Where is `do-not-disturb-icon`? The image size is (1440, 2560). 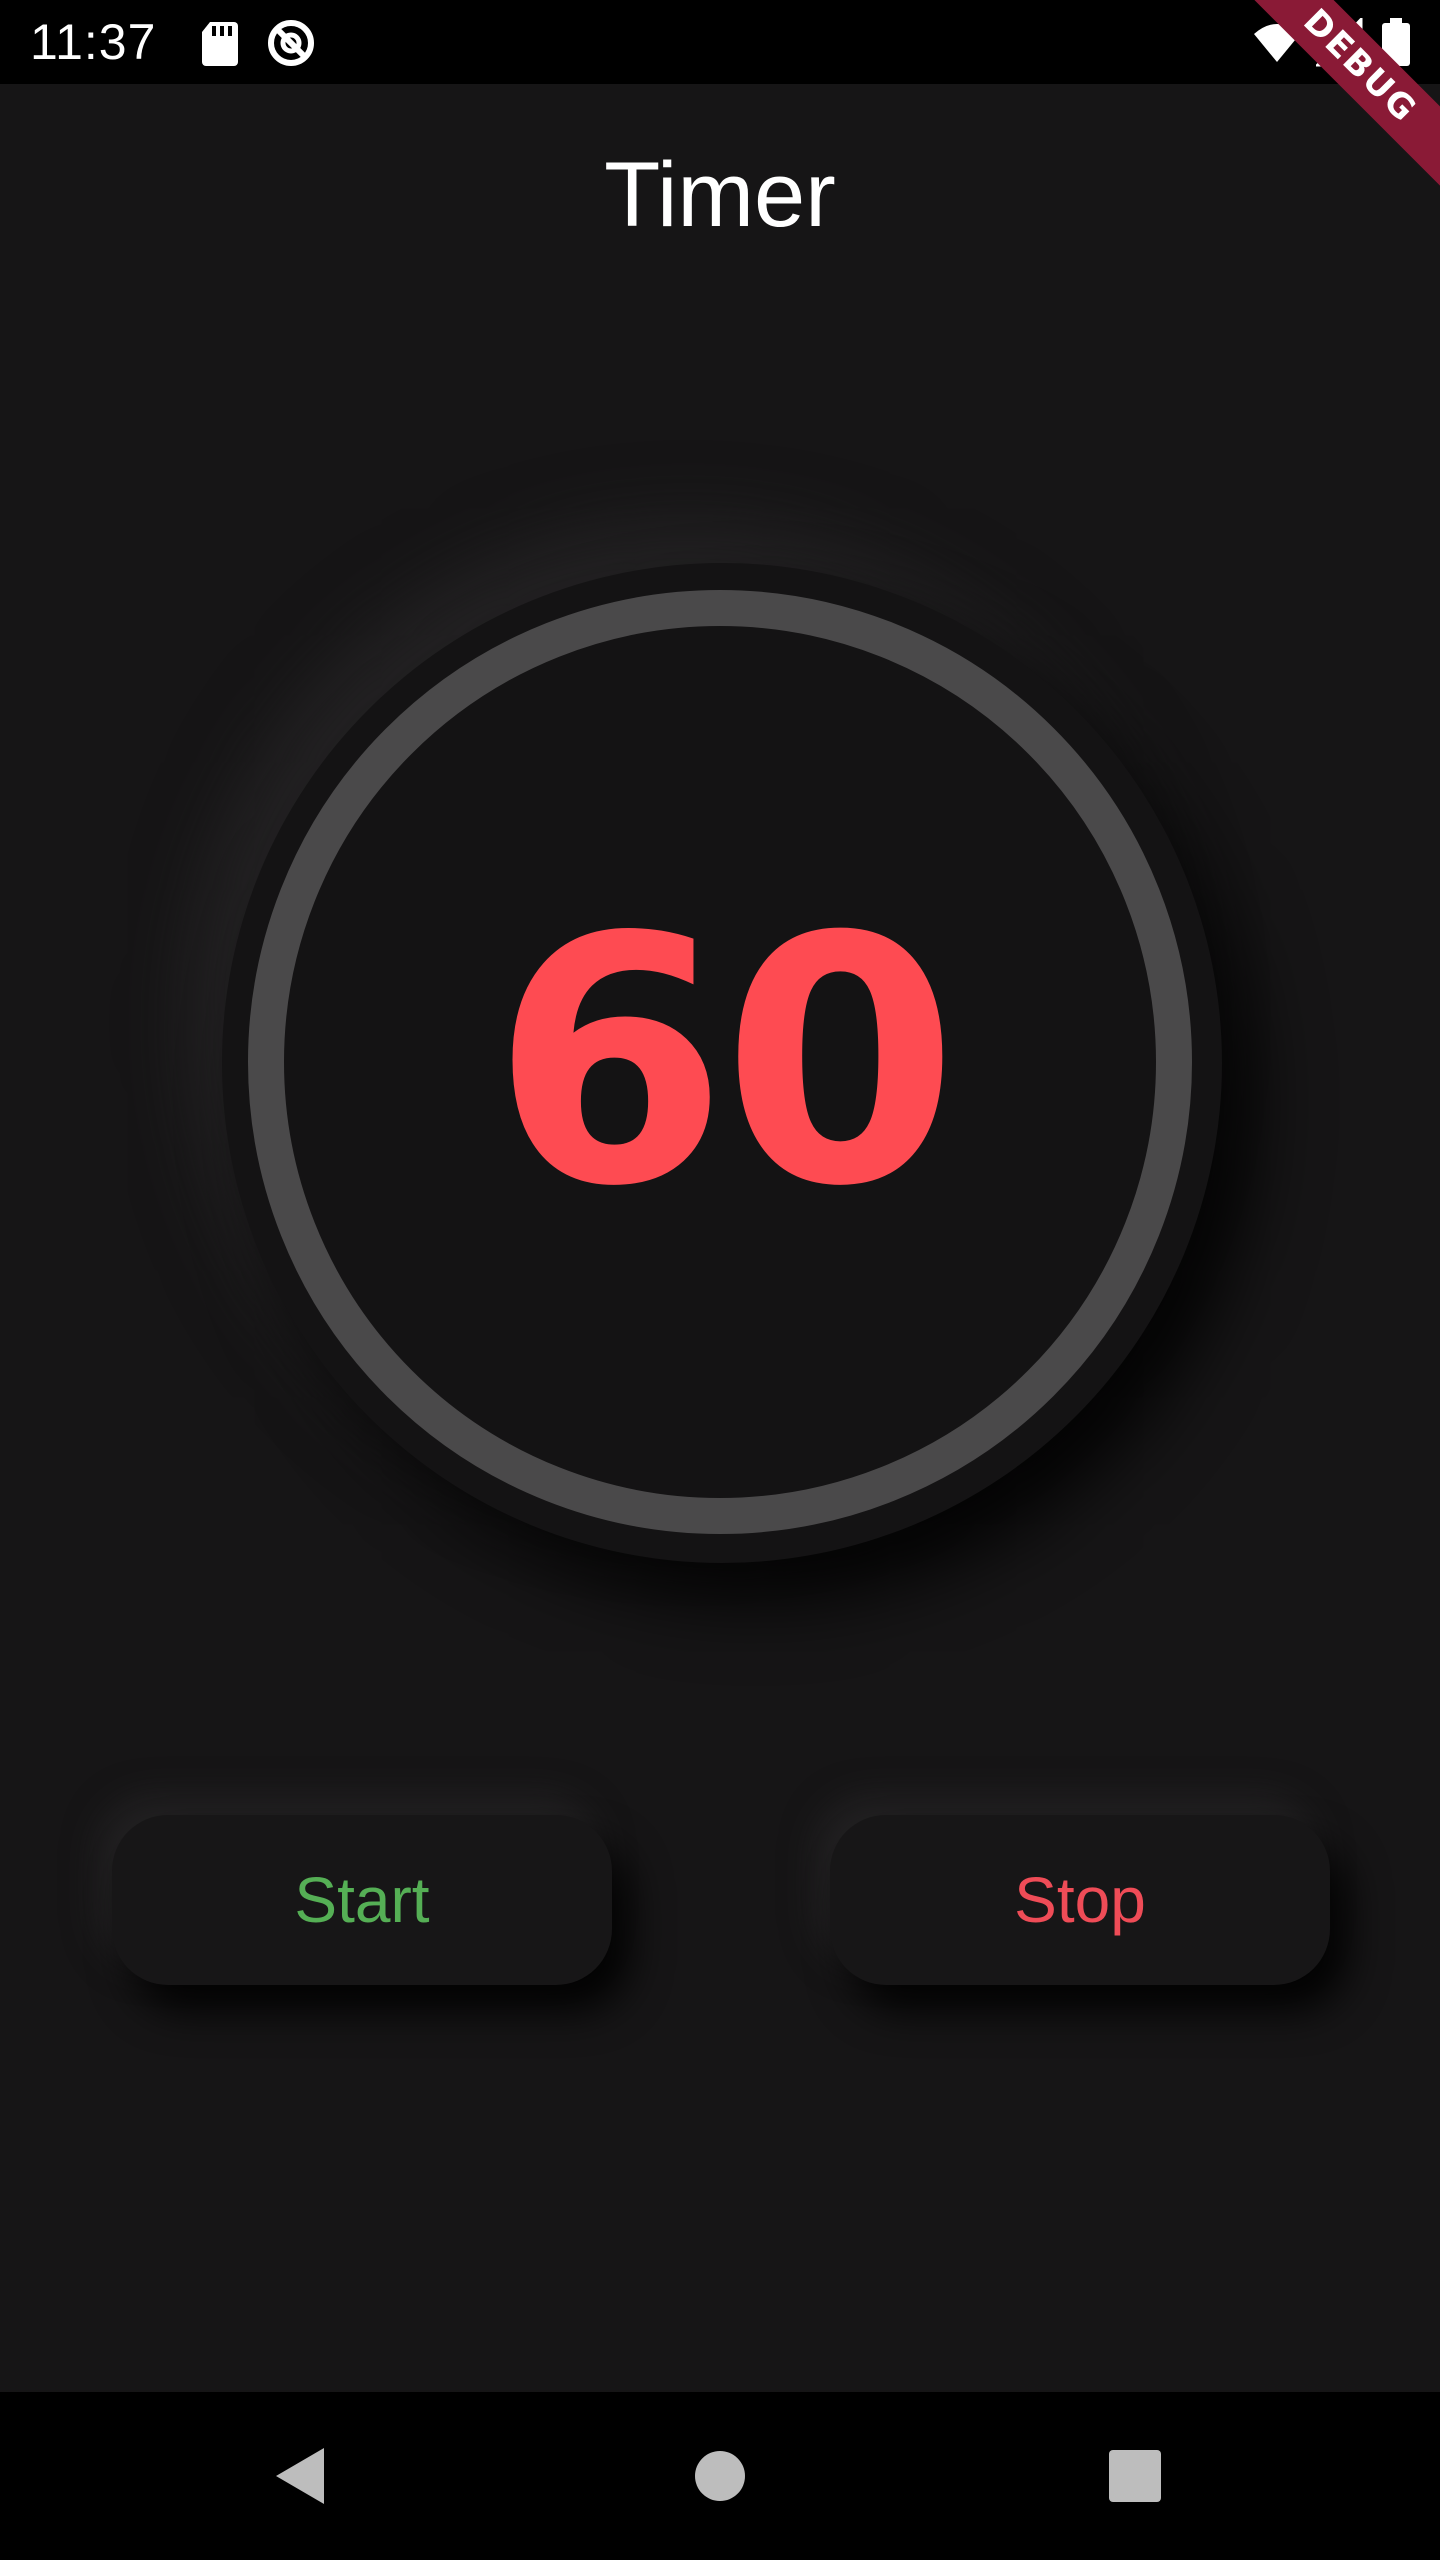
do-not-disturb-icon is located at coordinates (291, 43).